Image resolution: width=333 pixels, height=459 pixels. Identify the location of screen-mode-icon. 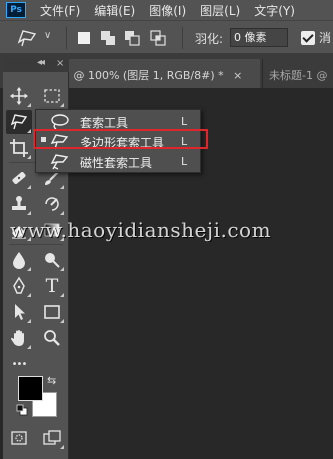
(52, 438).